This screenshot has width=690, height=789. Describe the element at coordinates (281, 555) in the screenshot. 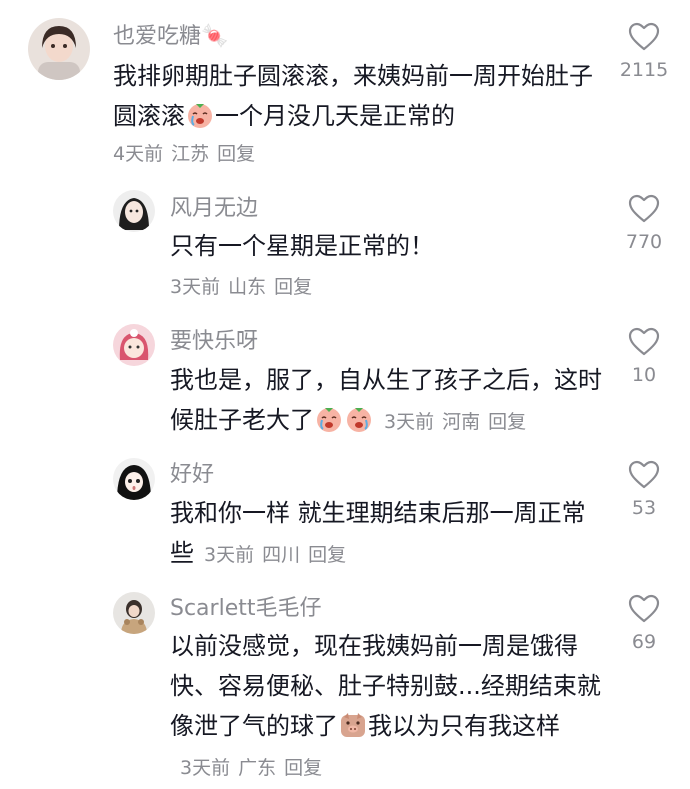

I see `comment-location: 四川` at that location.